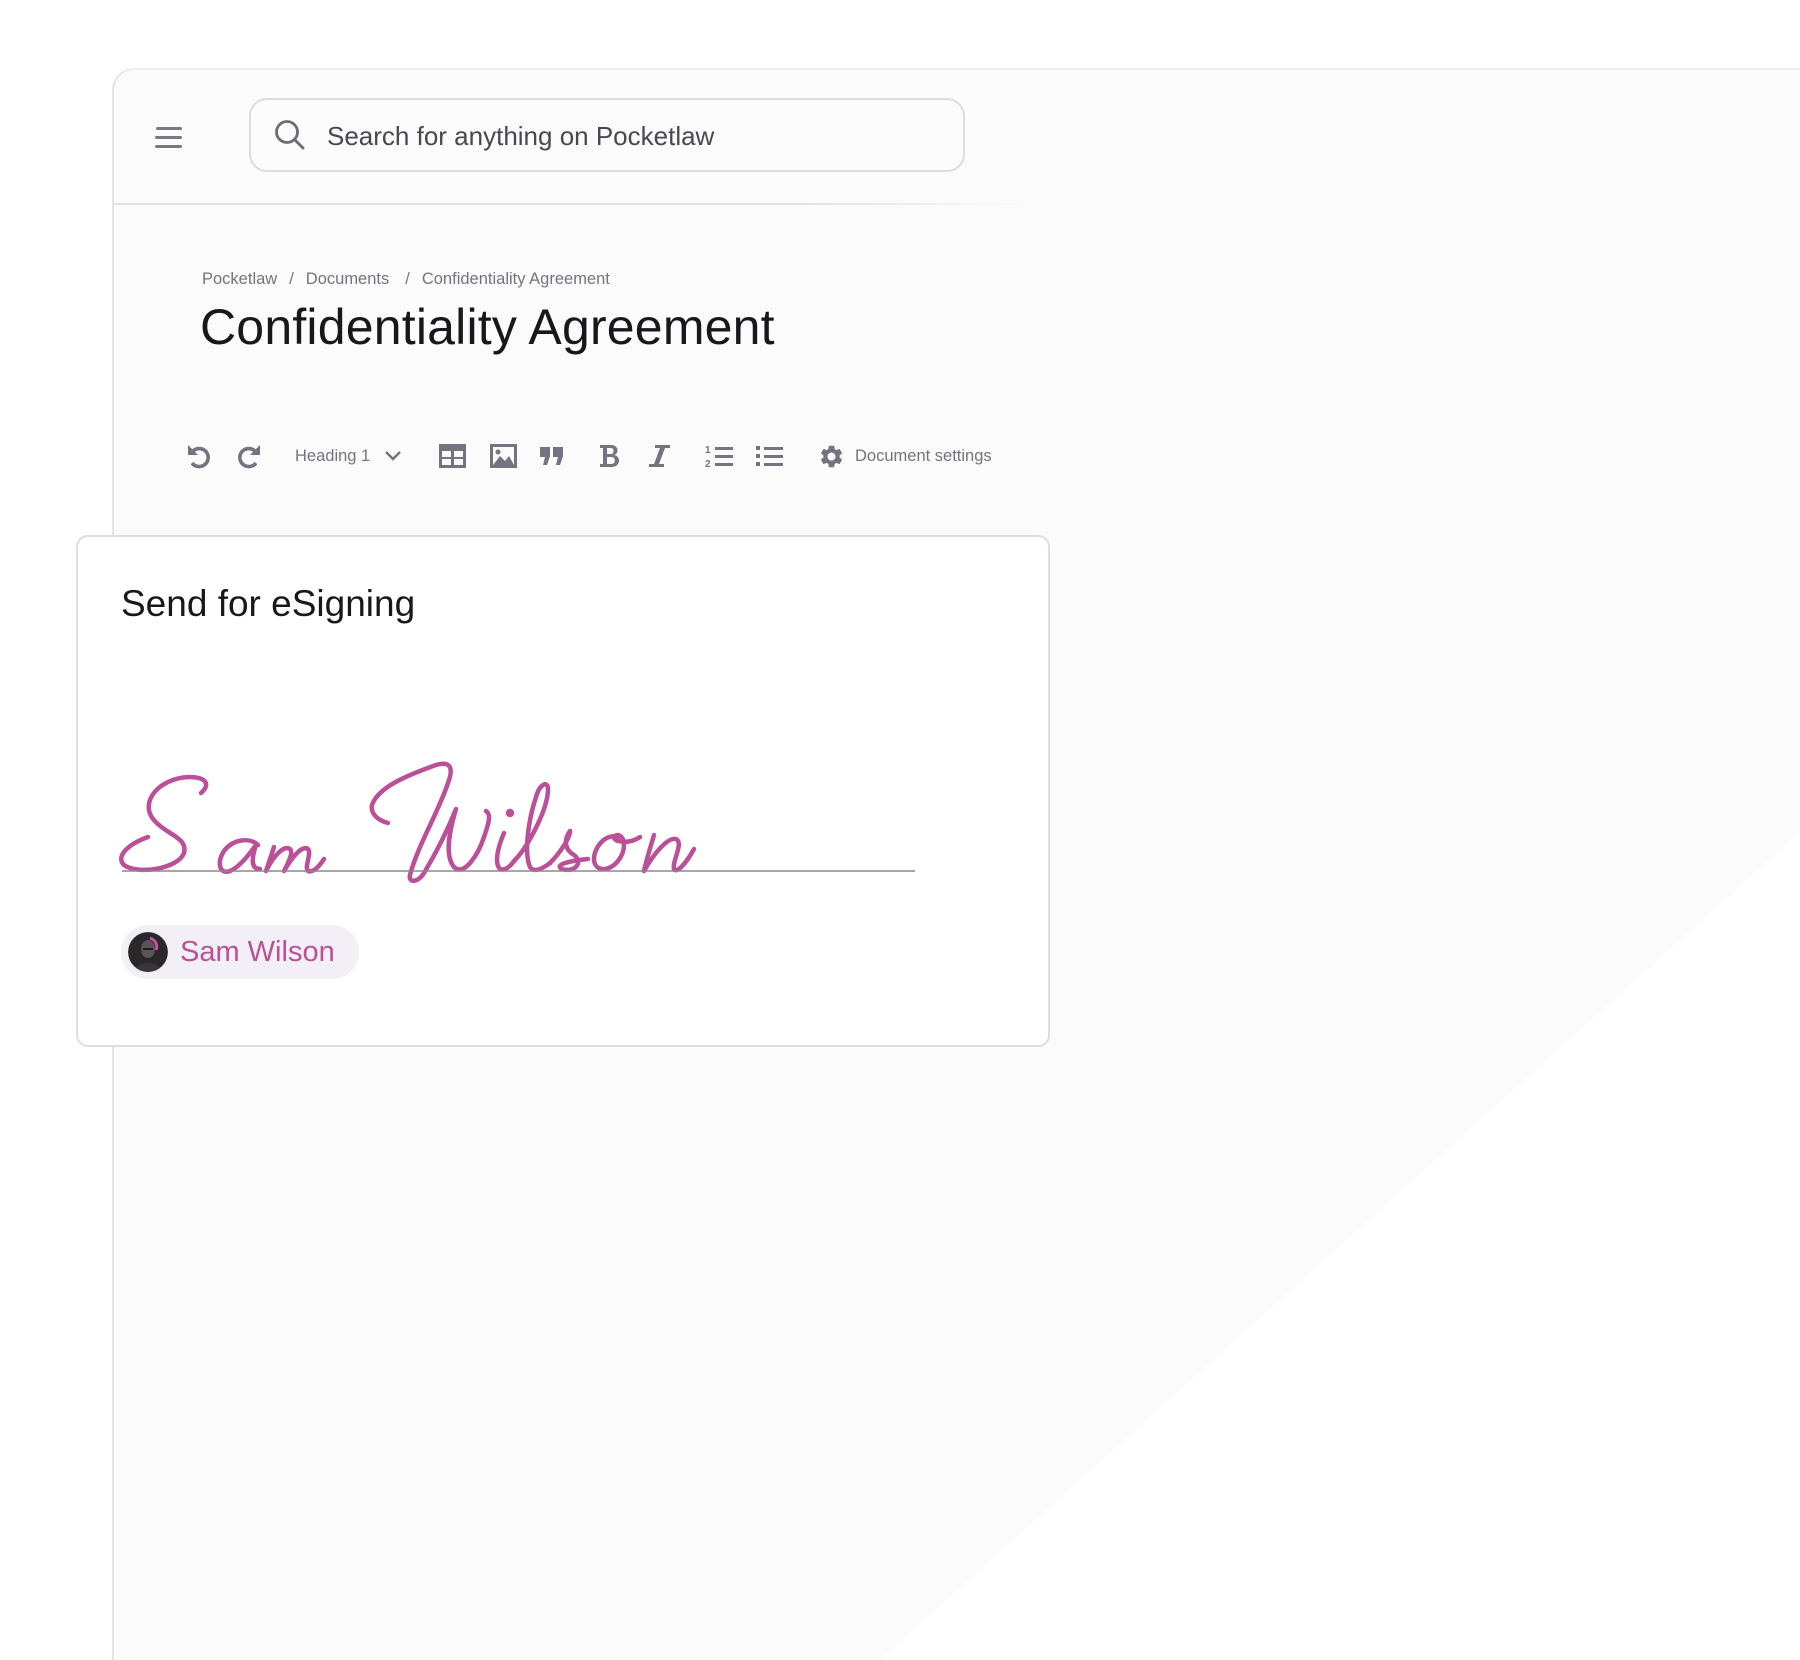 The width and height of the screenshot is (1800, 1660). I want to click on avatar, so click(148, 952).